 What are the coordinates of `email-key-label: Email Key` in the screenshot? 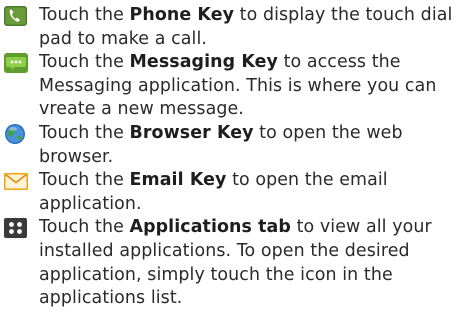 It's located at (178, 180).